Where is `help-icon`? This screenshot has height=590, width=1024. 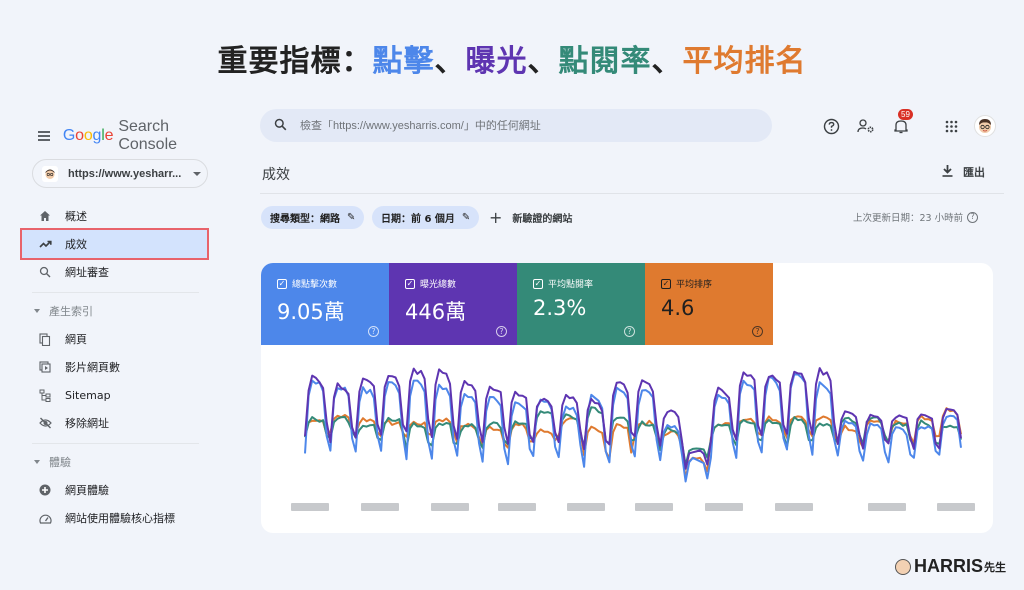
help-icon is located at coordinates (831, 126).